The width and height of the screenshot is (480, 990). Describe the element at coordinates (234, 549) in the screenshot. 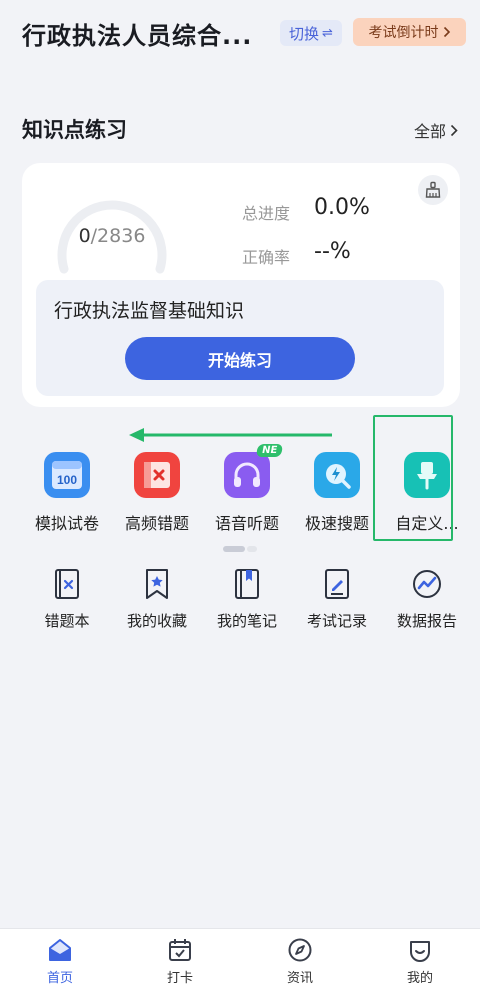

I see `page-dot-active` at that location.